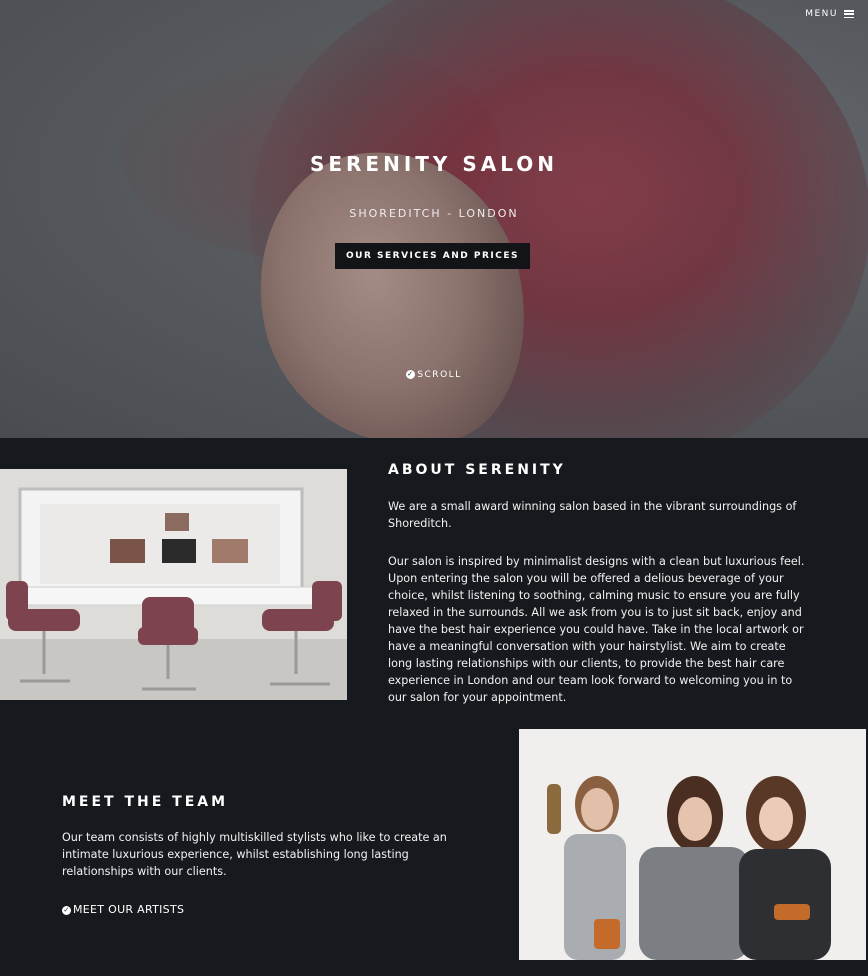  What do you see at coordinates (821, 14) in the screenshot?
I see `menu-label: MENU` at bounding box center [821, 14].